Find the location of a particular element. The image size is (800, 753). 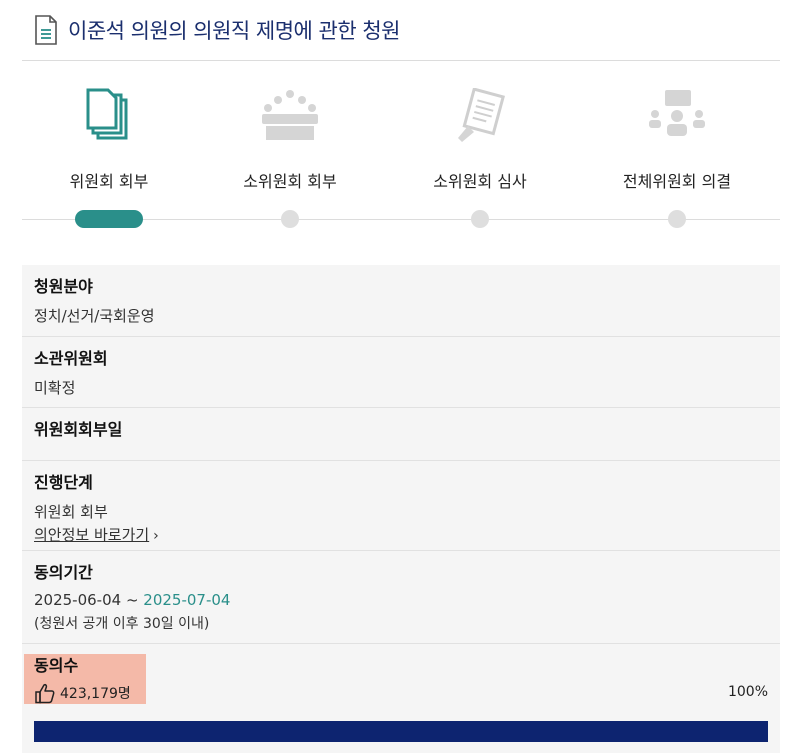

period-start: 2025-06-04 ~ is located at coordinates (89, 600).